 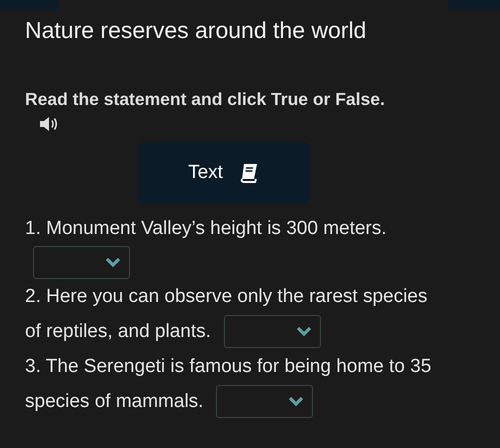 What do you see at coordinates (226, 297) in the screenshot?
I see `statement-text: 2. Here you can observe only the rarest species` at bounding box center [226, 297].